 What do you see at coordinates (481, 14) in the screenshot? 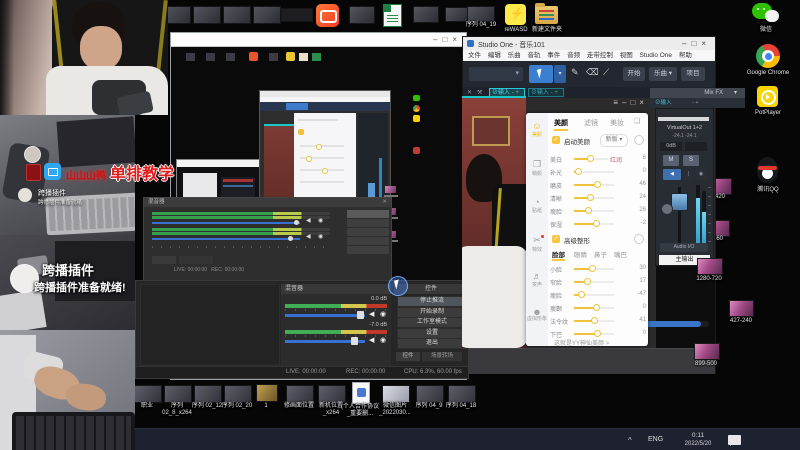
I see `video-file-icon-seq0419` at bounding box center [481, 14].